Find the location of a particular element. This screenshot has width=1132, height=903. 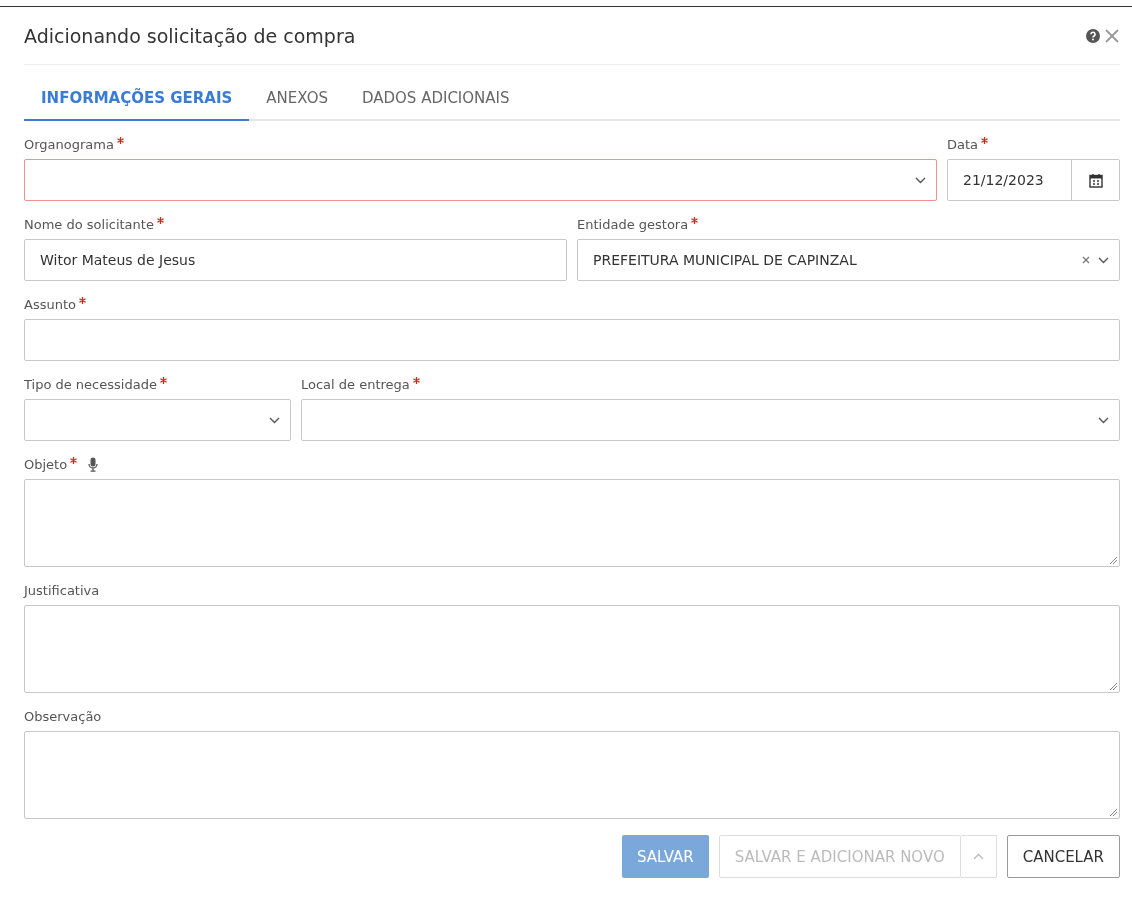

calendar-icon is located at coordinates (1095, 180).